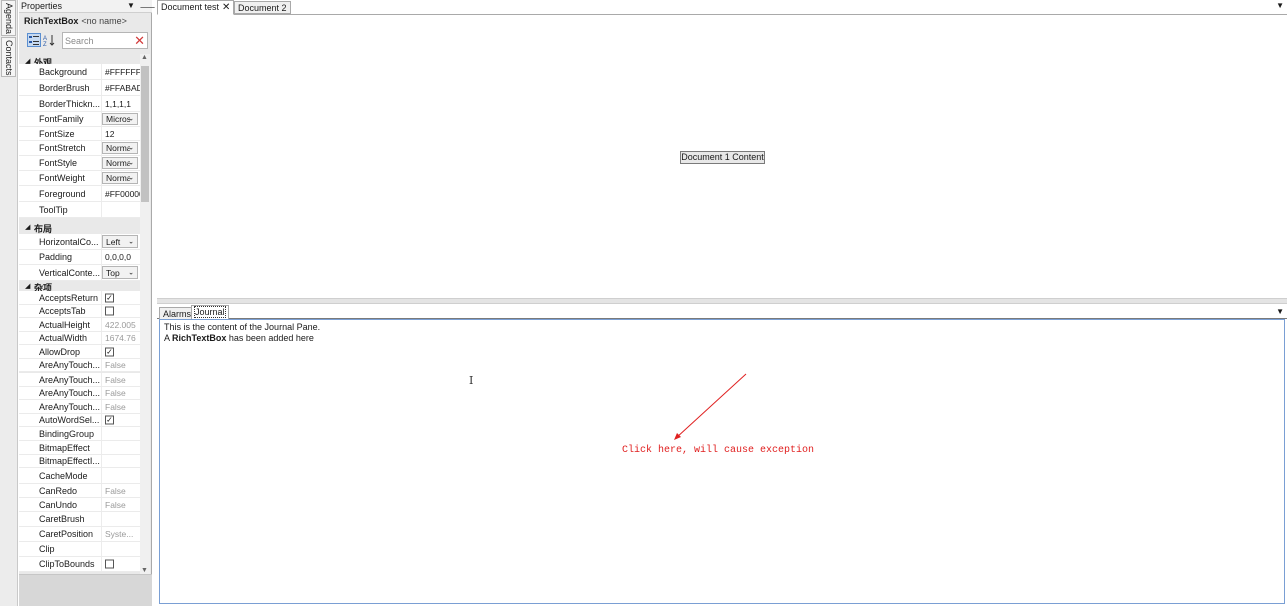 The image size is (1287, 606). I want to click on property-value-dropdown: Top ⌄, so click(120, 272).